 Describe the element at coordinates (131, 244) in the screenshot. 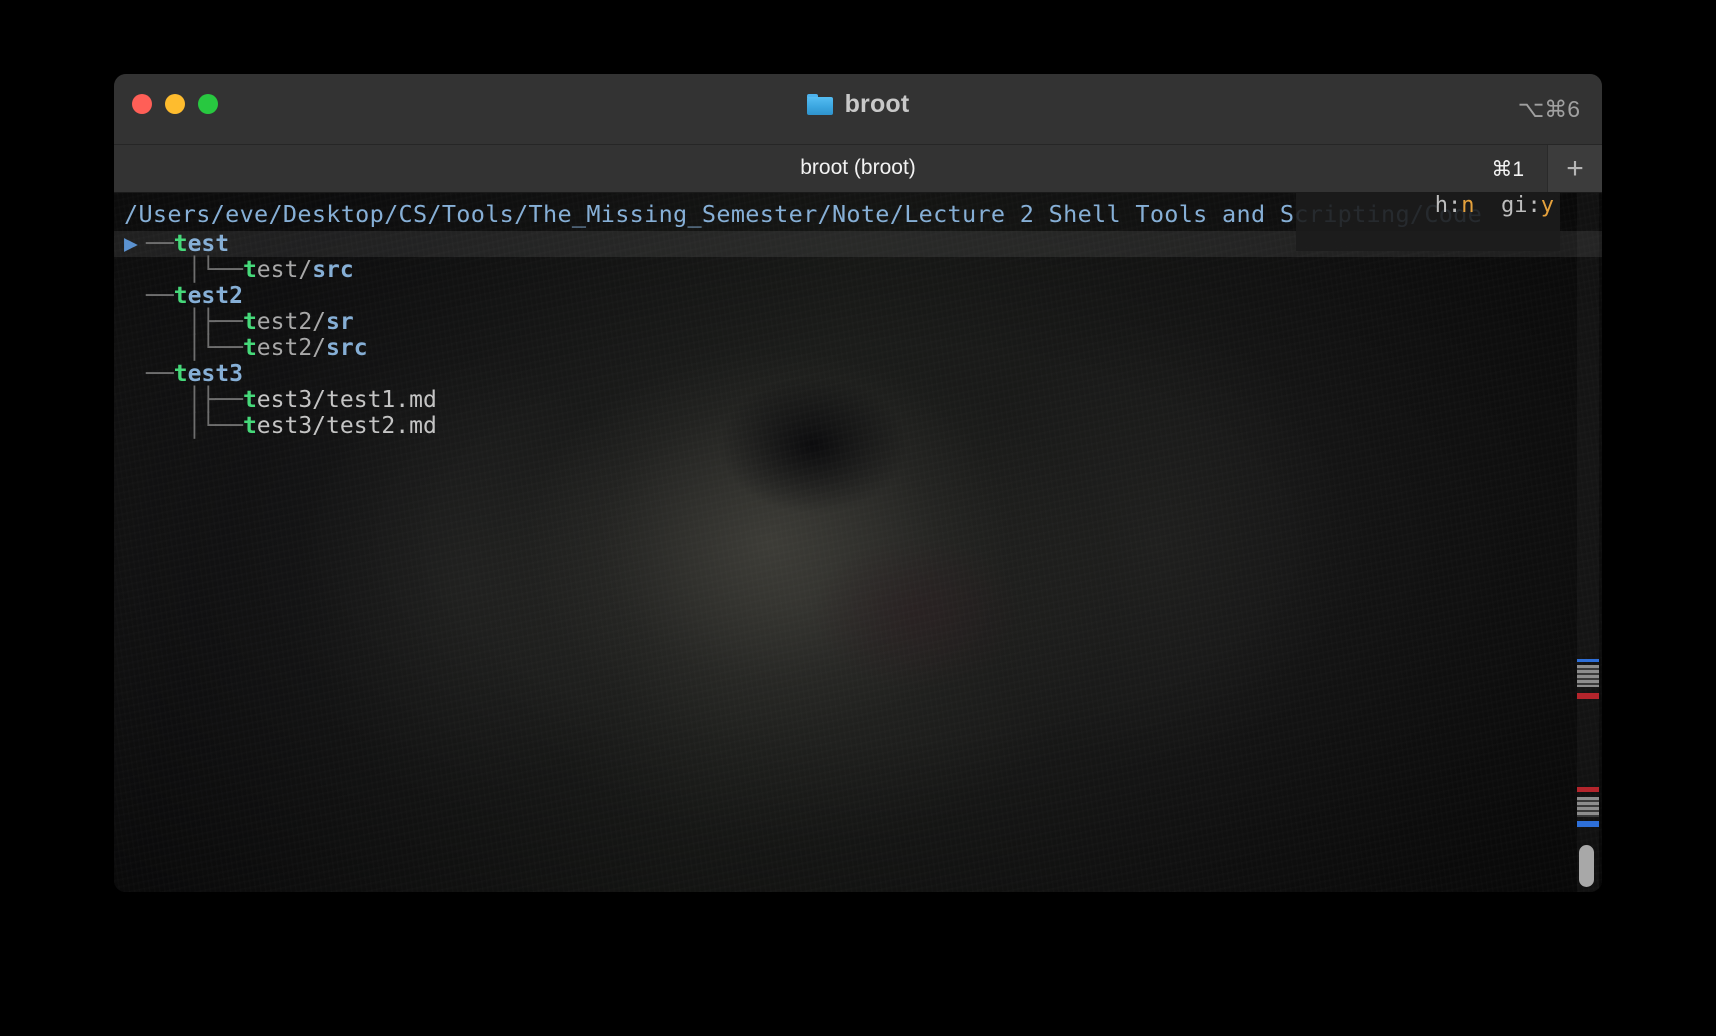

I see `selection-arrow-icon: ▶` at that location.